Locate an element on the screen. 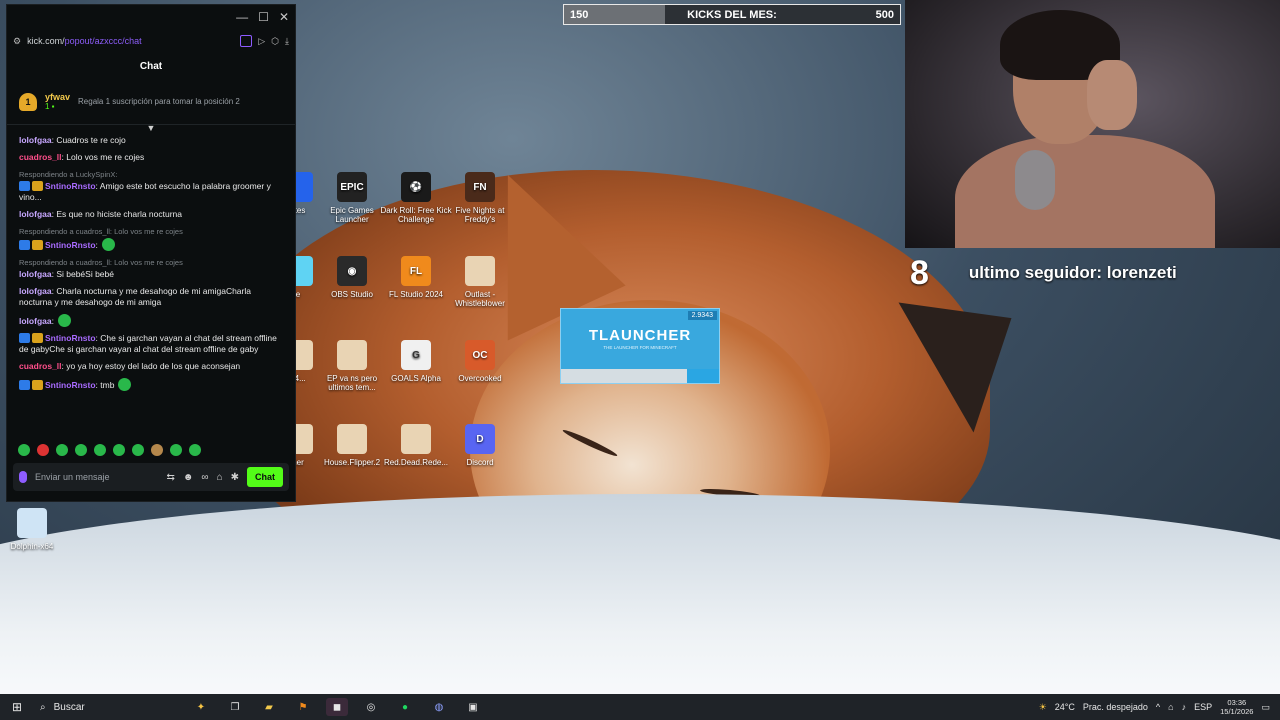 The height and width of the screenshot is (720, 1280). chat-message: lolofgaa: Cuadros te re cojo is located at coordinates (151, 140).